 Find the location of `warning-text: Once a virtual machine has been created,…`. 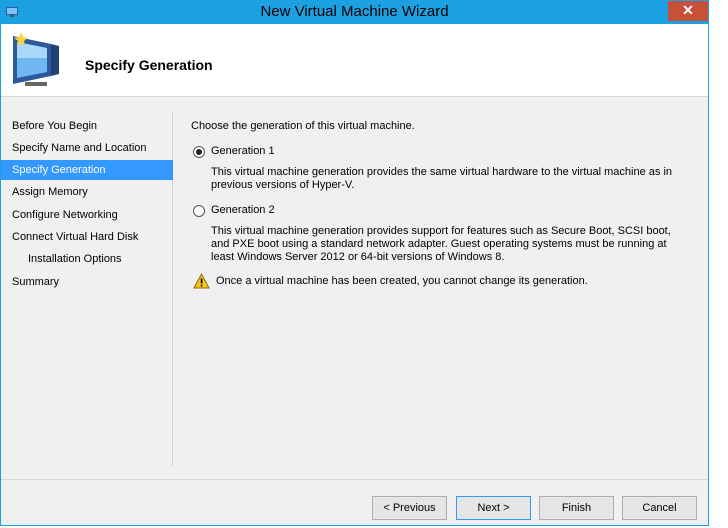

warning-text: Once a virtual machine has been created,… is located at coordinates (402, 281).